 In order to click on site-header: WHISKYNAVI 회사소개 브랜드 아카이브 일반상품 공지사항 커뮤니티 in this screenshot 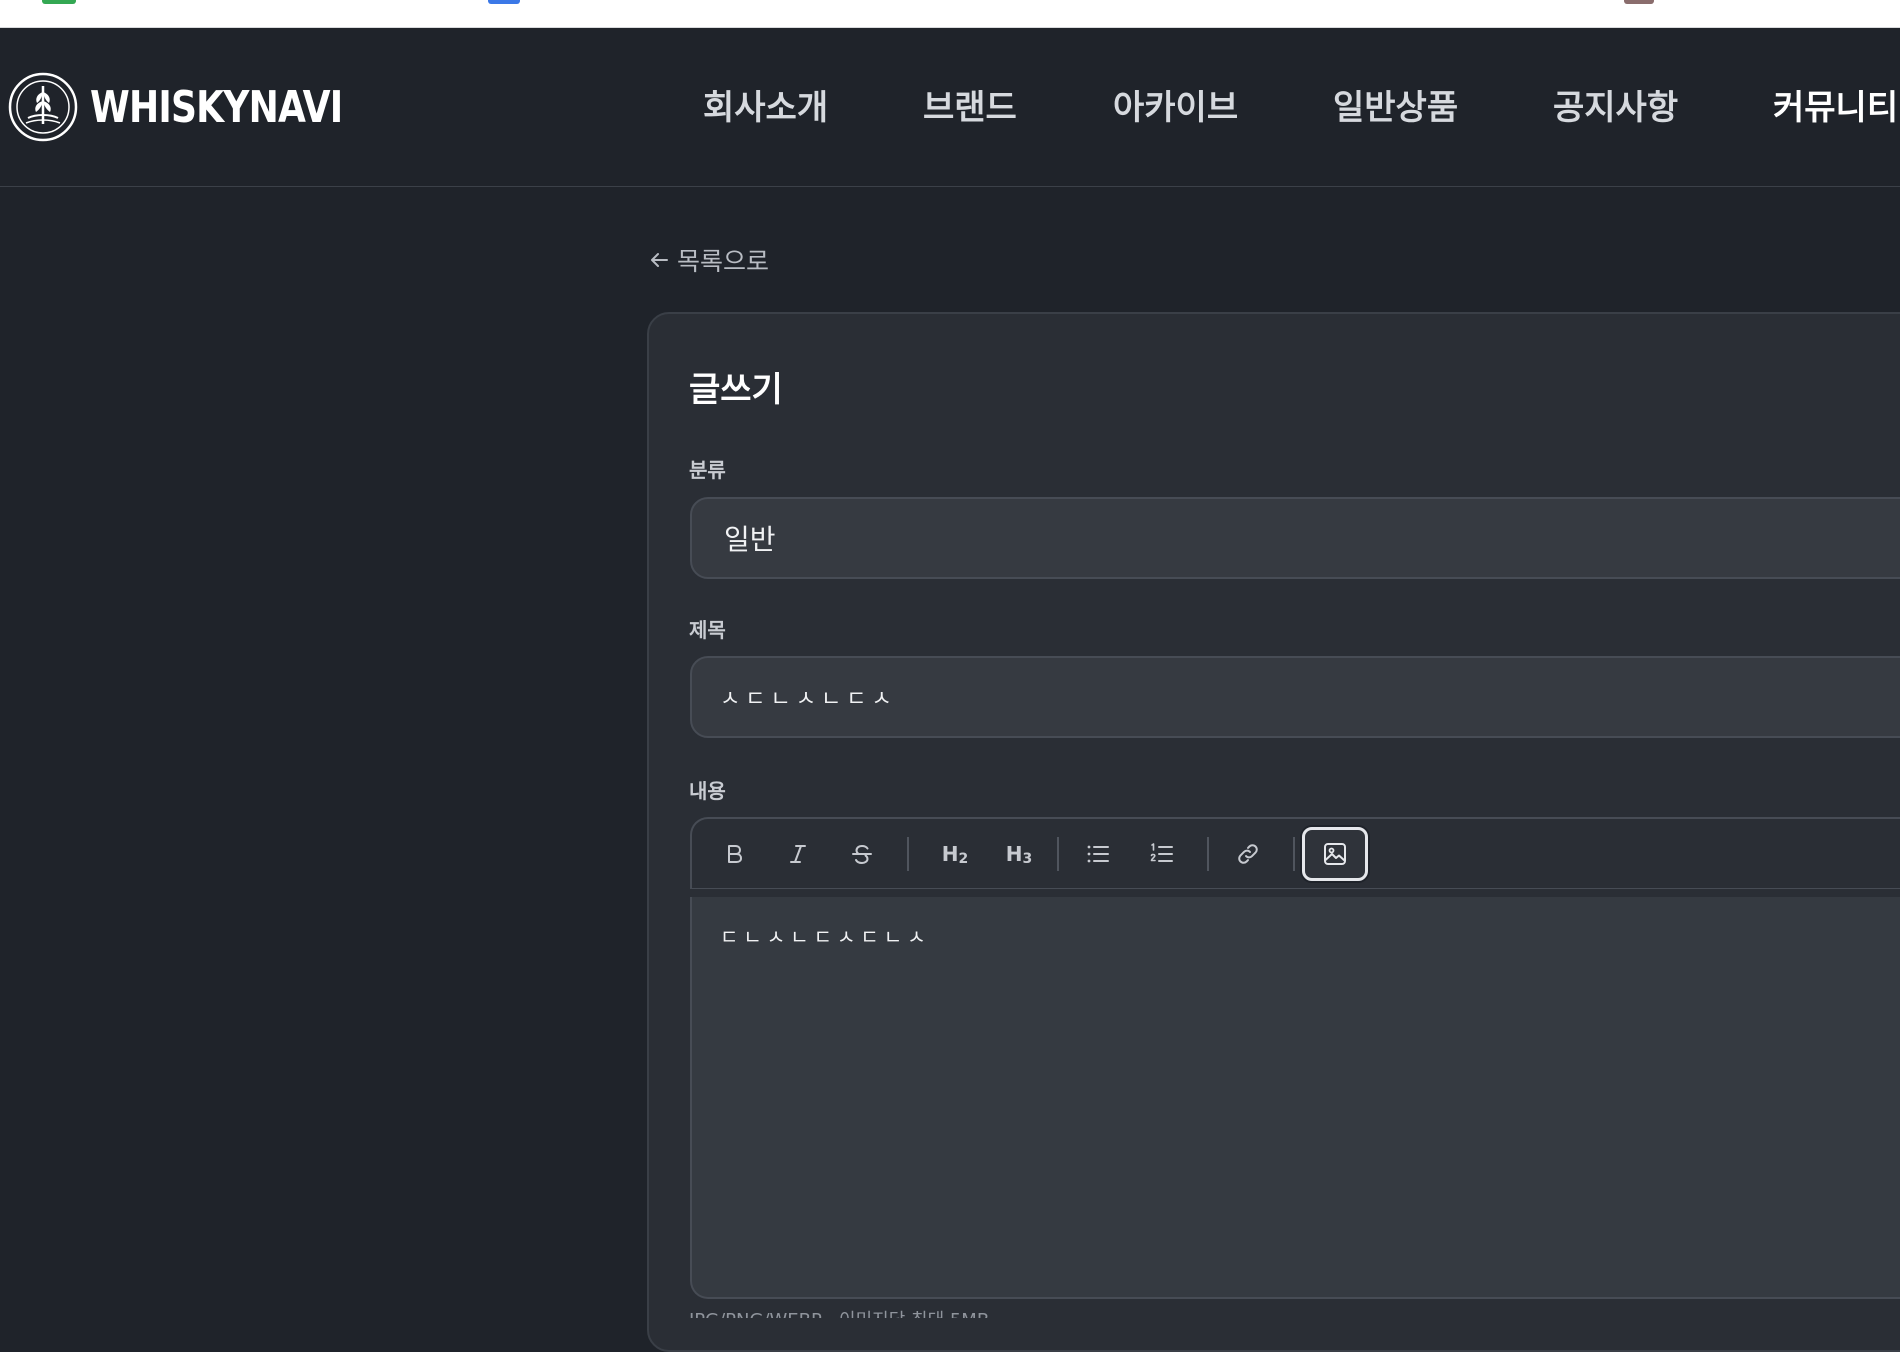, I will do `click(950, 107)`.